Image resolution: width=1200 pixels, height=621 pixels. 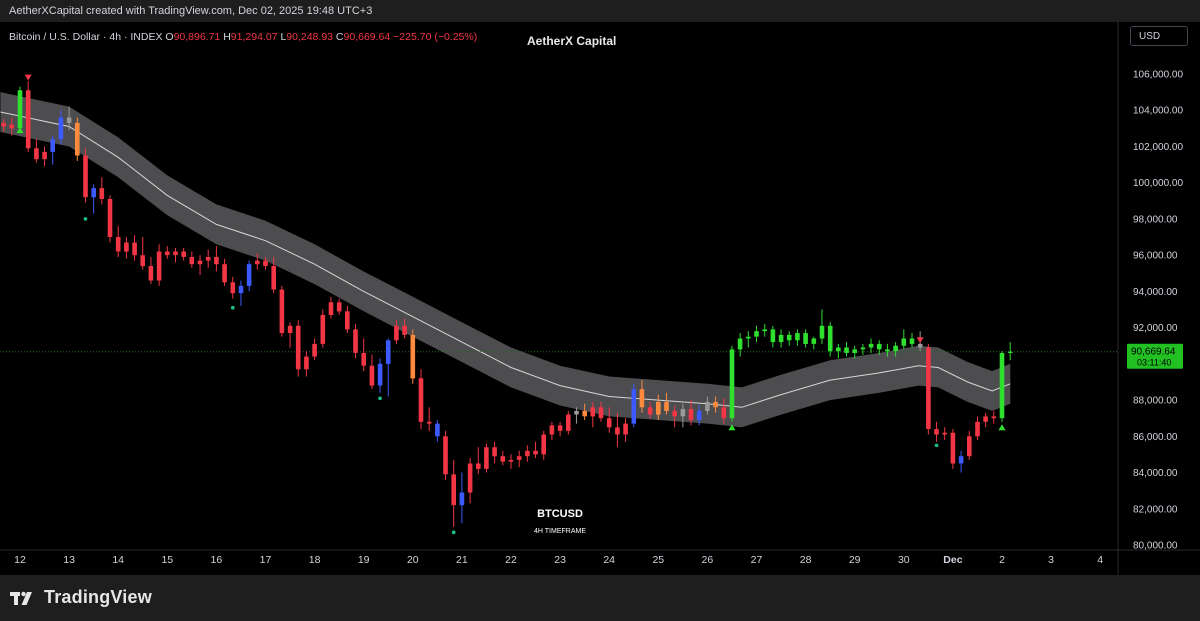 What do you see at coordinates (1159, 36) in the screenshot?
I see `currency-button: USD` at bounding box center [1159, 36].